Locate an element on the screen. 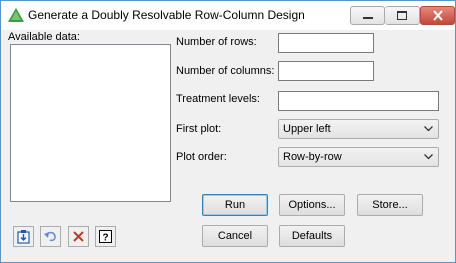  help-button: ? is located at coordinates (105, 236).